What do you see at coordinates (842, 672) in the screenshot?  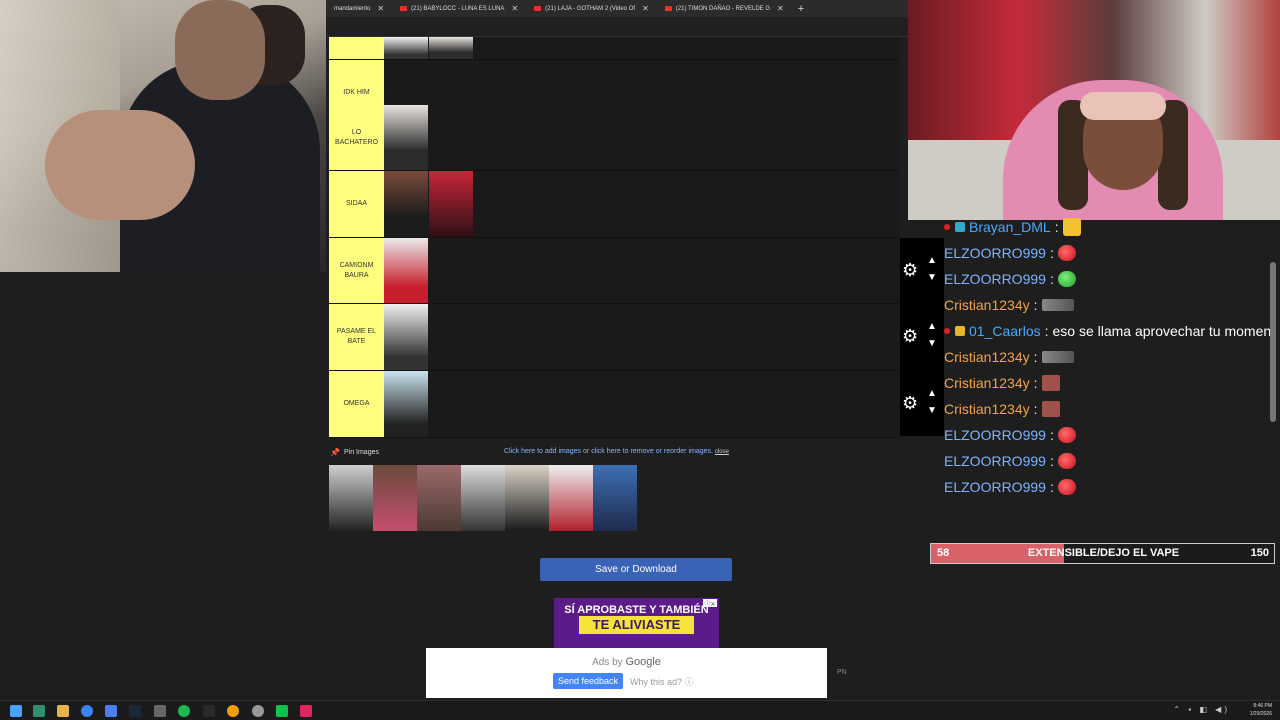 I see `pn-label: PN` at bounding box center [842, 672].